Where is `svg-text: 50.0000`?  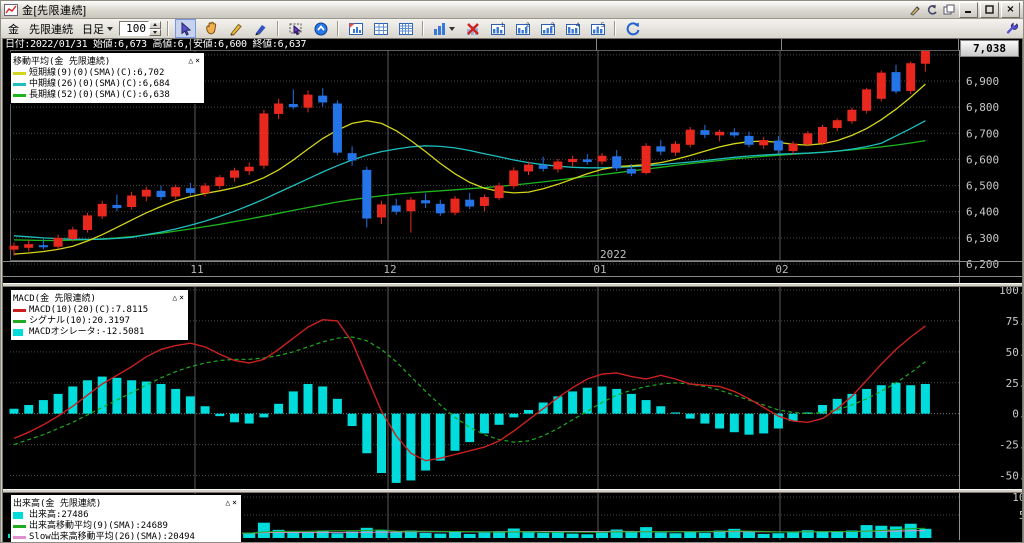
svg-text: 50.0000 is located at coordinates (1014, 352).